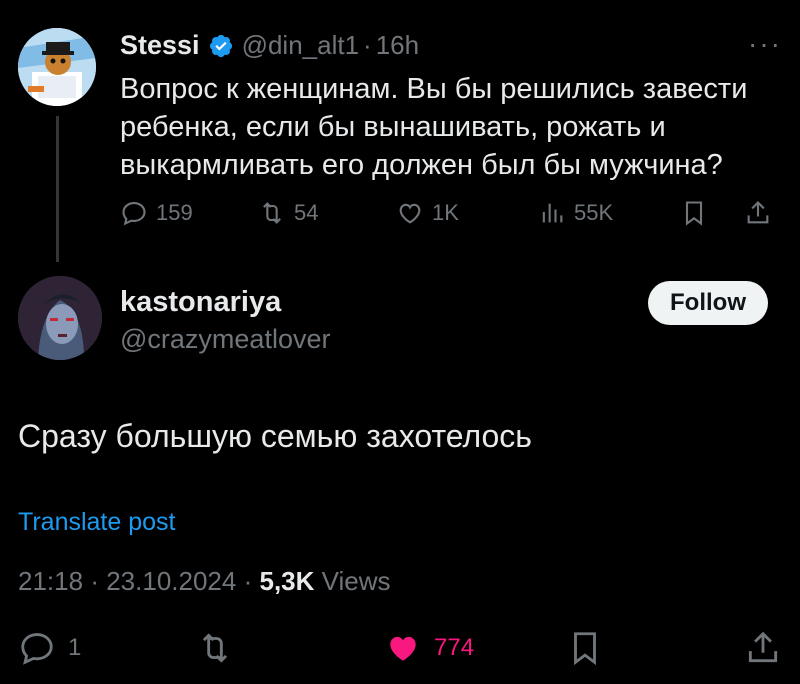 The width and height of the screenshot is (800, 684). What do you see at coordinates (160, 45) in the screenshot?
I see `parent-author-name: Stessi` at bounding box center [160, 45].